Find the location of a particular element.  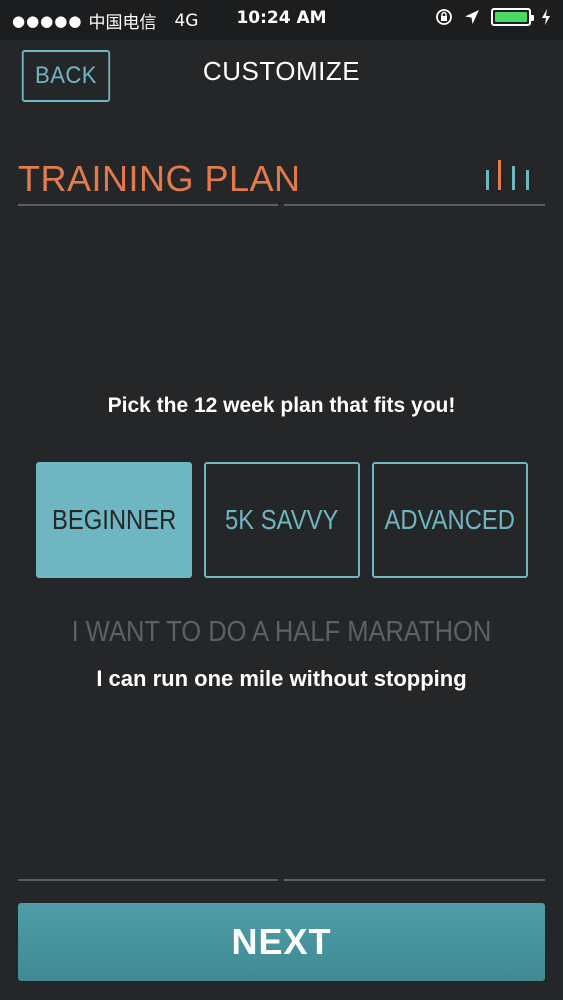

plan-option-label: 5K SAVVY is located at coordinates (282, 519).